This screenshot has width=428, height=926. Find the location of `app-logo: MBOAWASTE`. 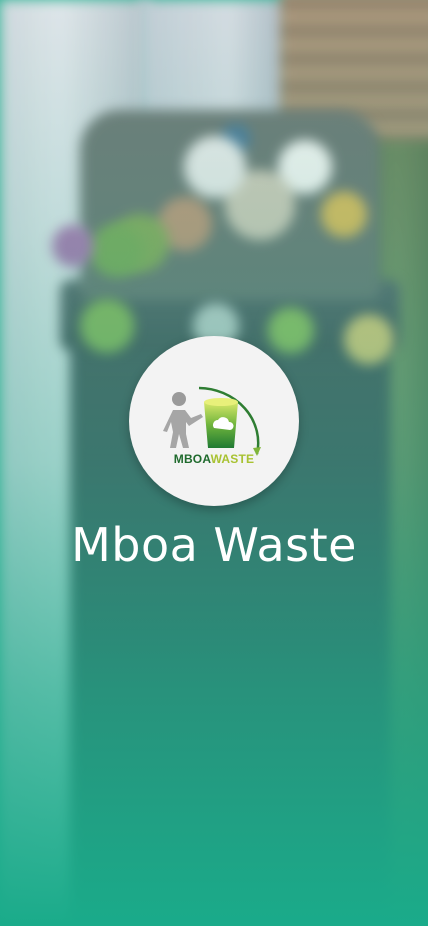

app-logo: MBOAWASTE is located at coordinates (214, 421).